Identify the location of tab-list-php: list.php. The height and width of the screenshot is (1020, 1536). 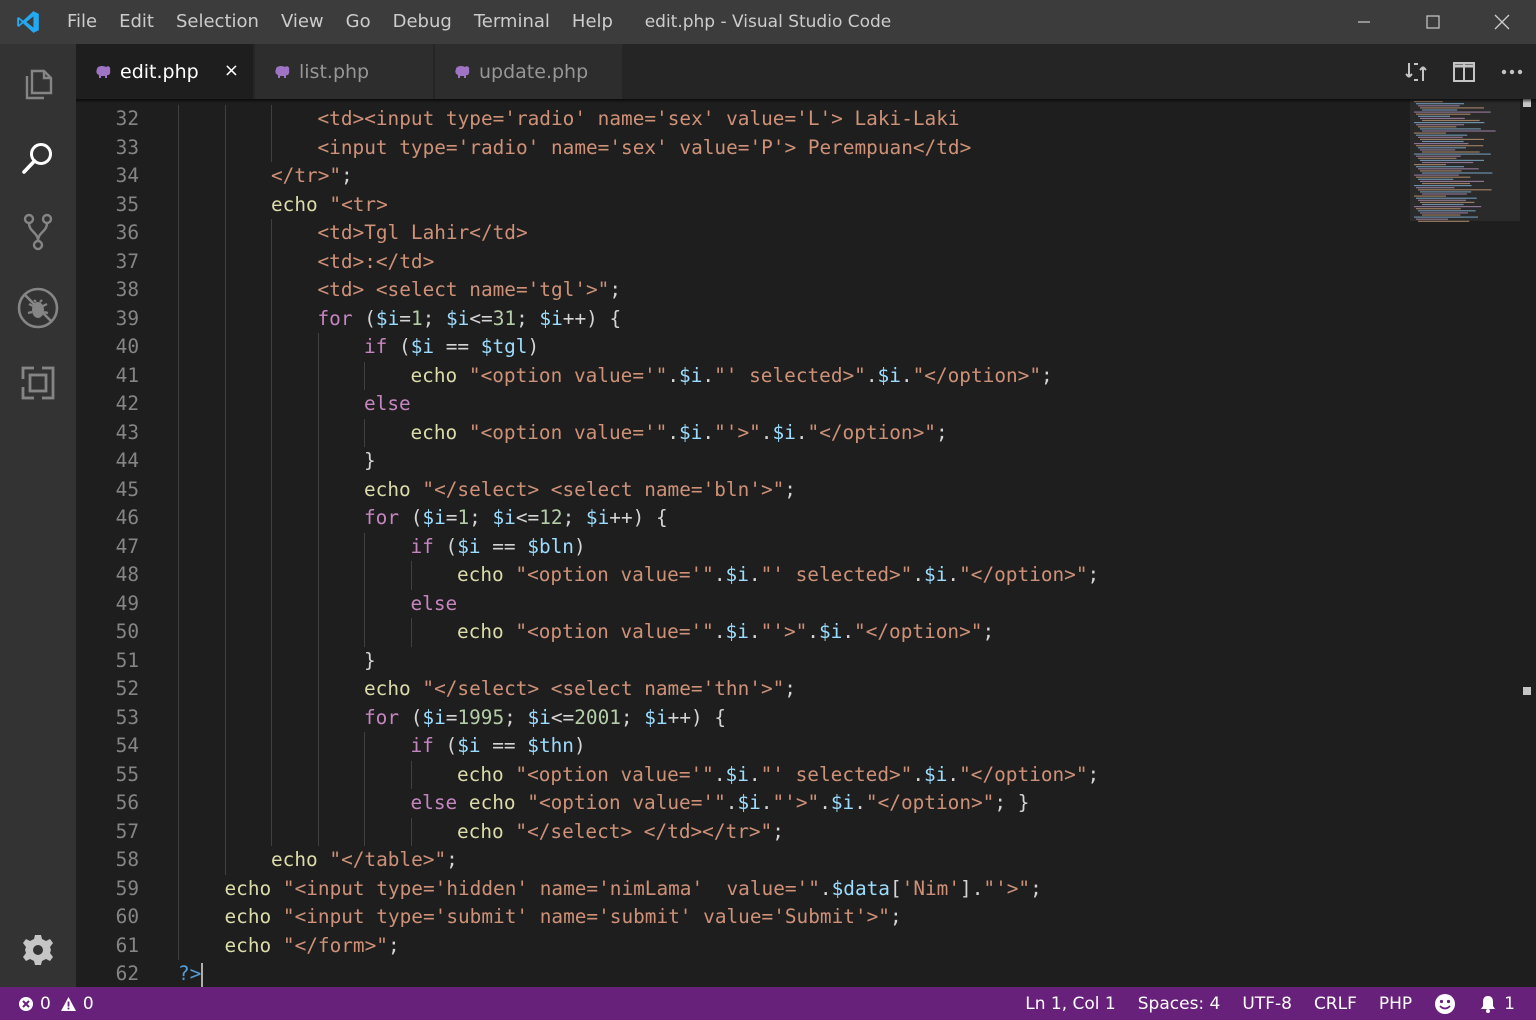
(344, 71).